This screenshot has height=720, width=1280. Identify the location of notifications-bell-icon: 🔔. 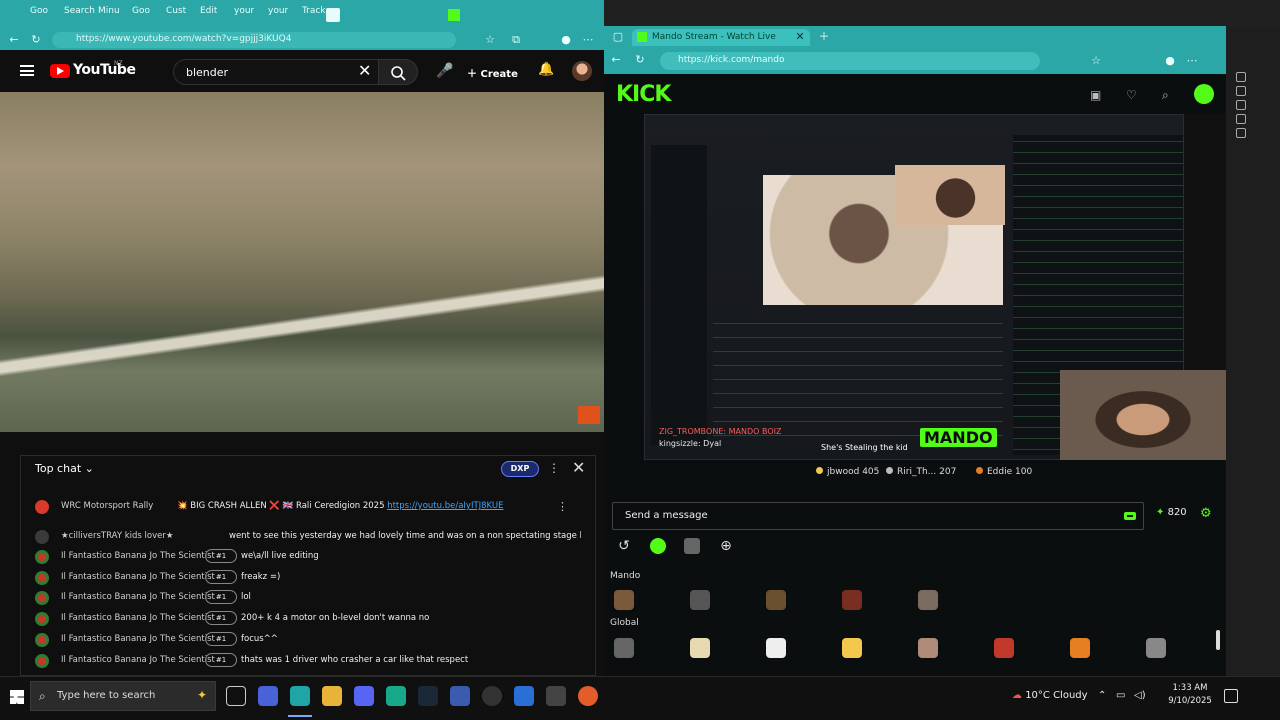
(546, 69).